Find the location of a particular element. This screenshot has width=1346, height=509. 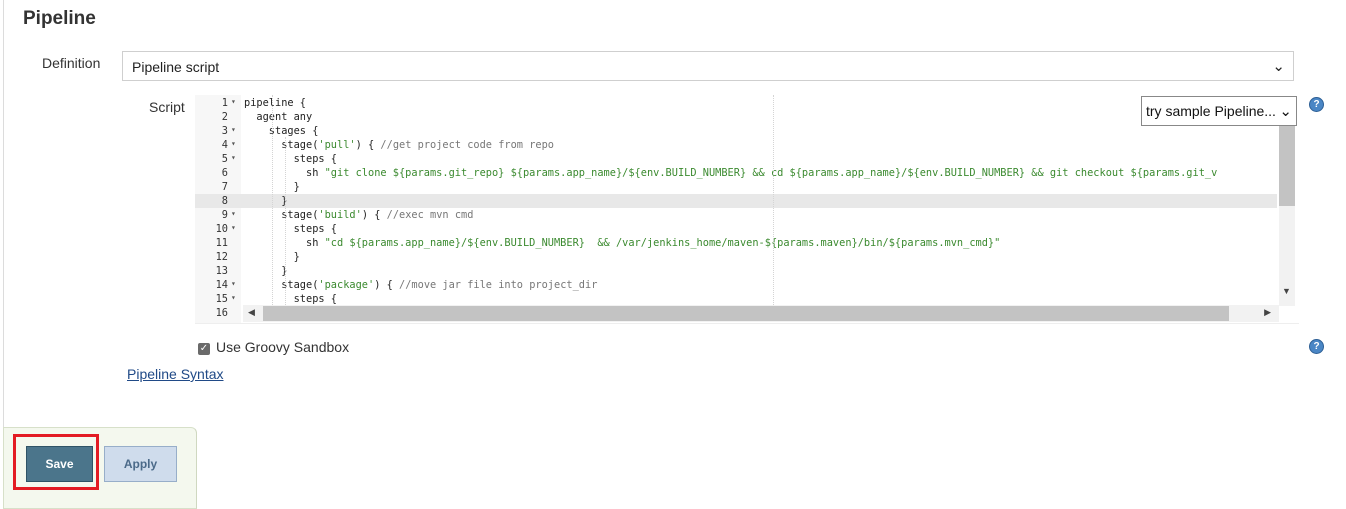

line-number: 8 is located at coordinates (224, 201).